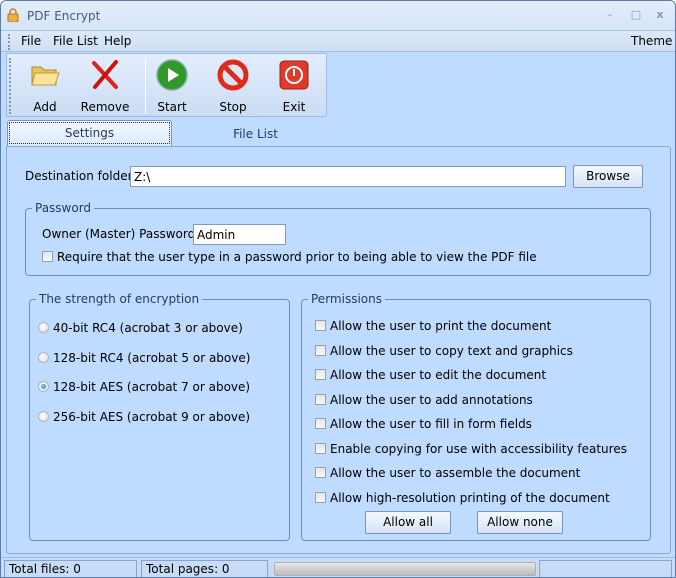  What do you see at coordinates (441, 325) in the screenshot?
I see `permission-label: Allow the user to print the document` at bounding box center [441, 325].